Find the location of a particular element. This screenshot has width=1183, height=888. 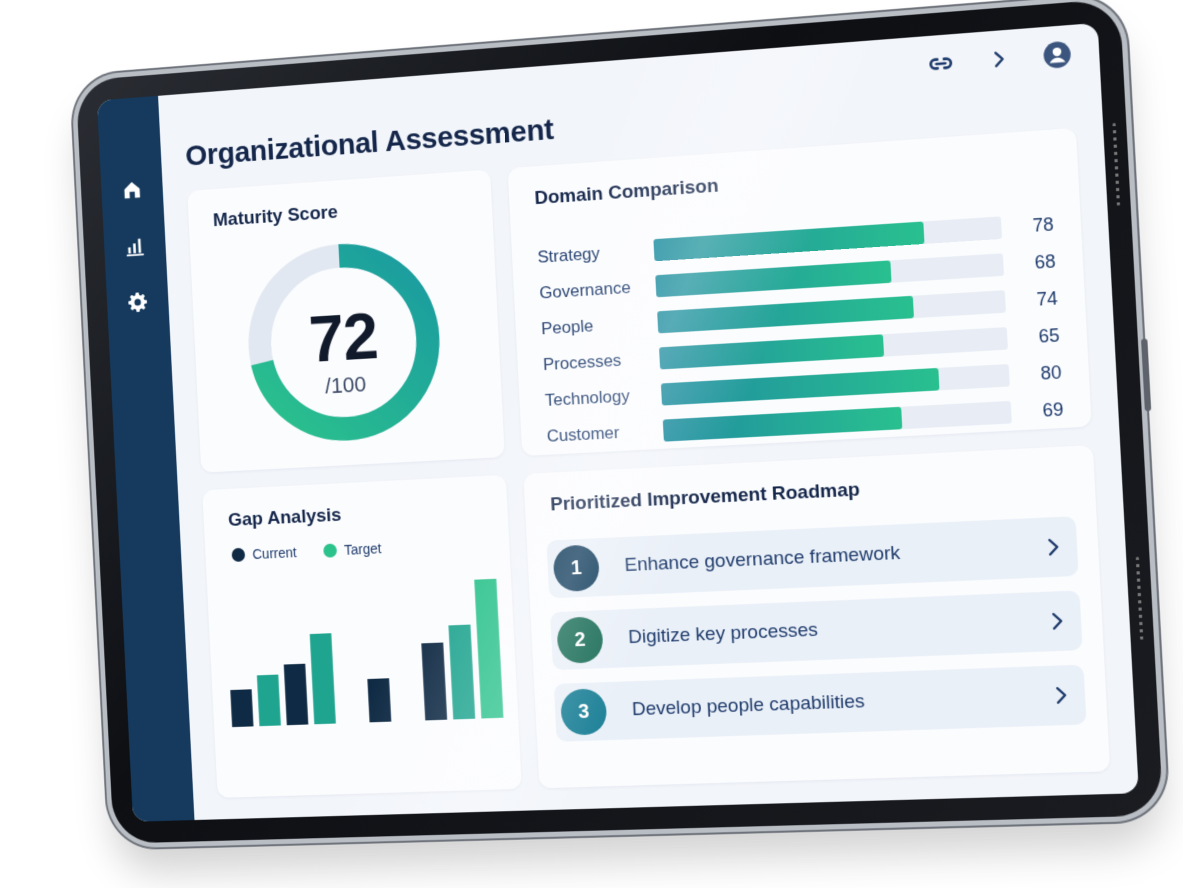

gap-analysis-card: Gap Analysis Current Target is located at coordinates (362, 636).